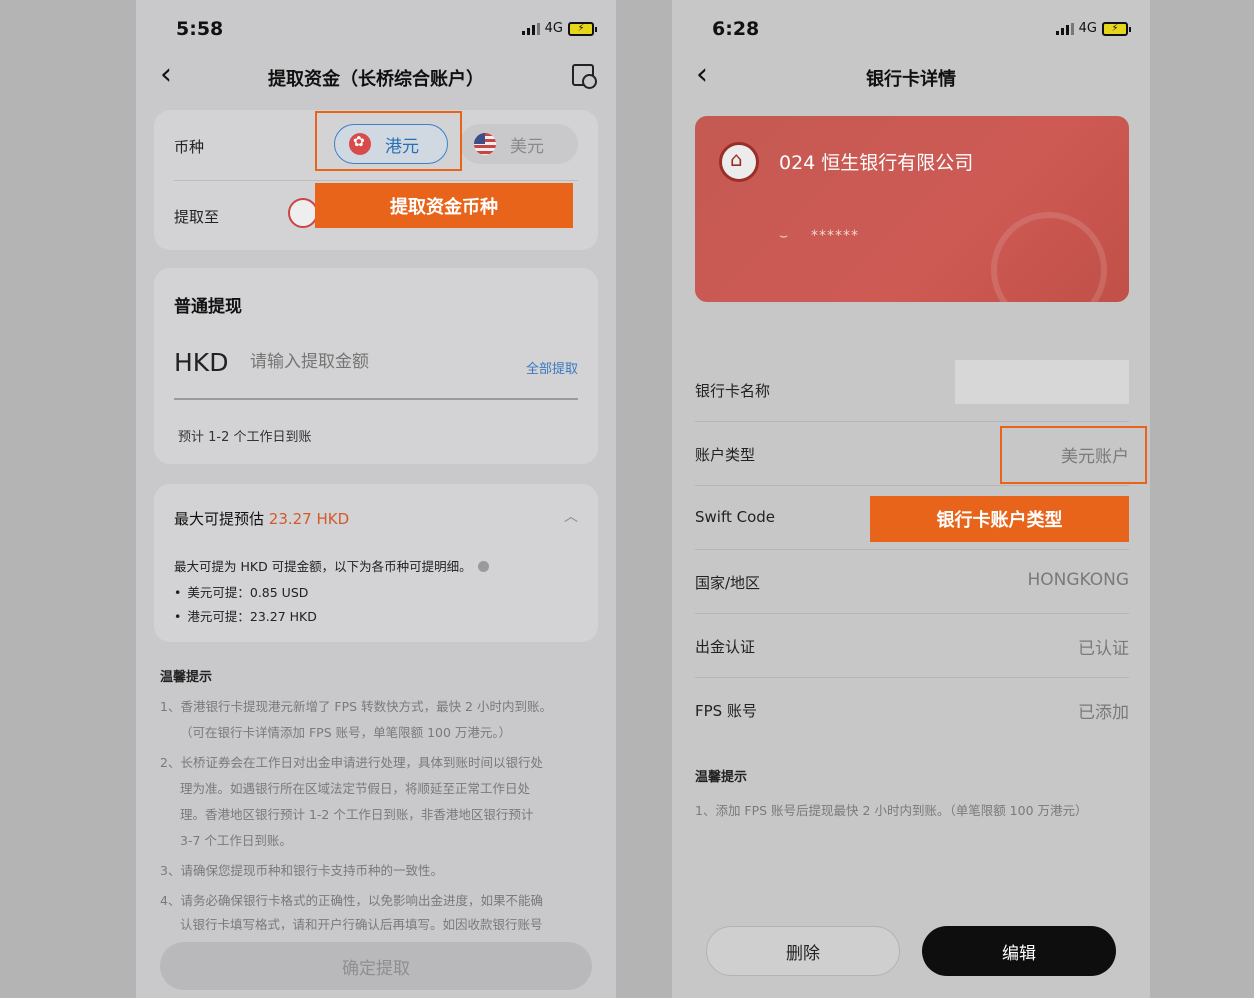 The height and width of the screenshot is (998, 1254). I want to click on bank-watermark-icon, so click(1049, 257).